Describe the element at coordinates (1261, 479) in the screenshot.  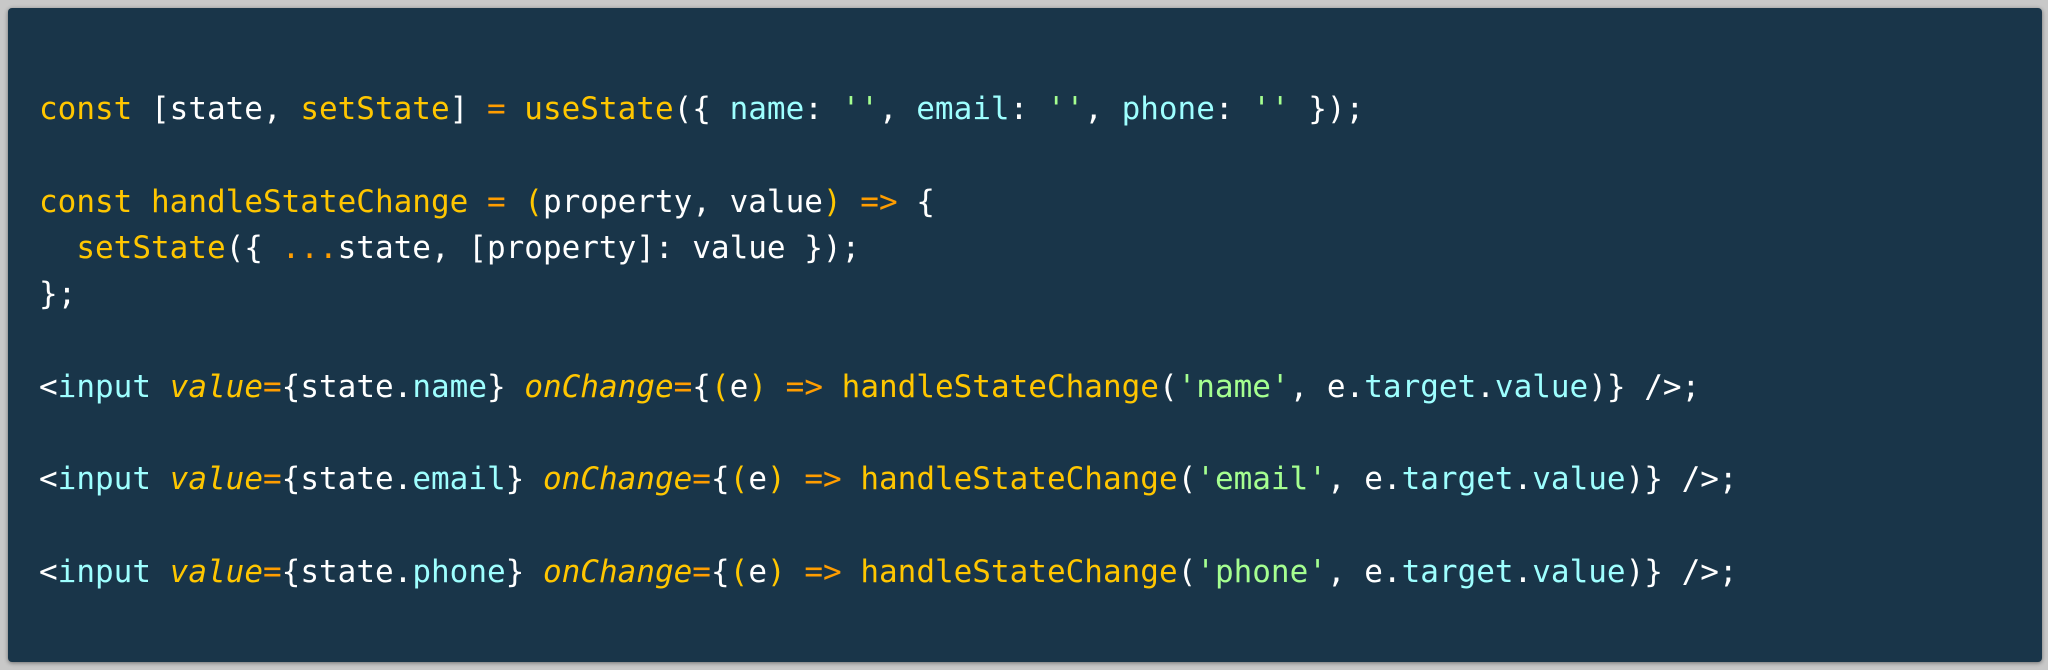
I see `code-token: 'email'` at that location.